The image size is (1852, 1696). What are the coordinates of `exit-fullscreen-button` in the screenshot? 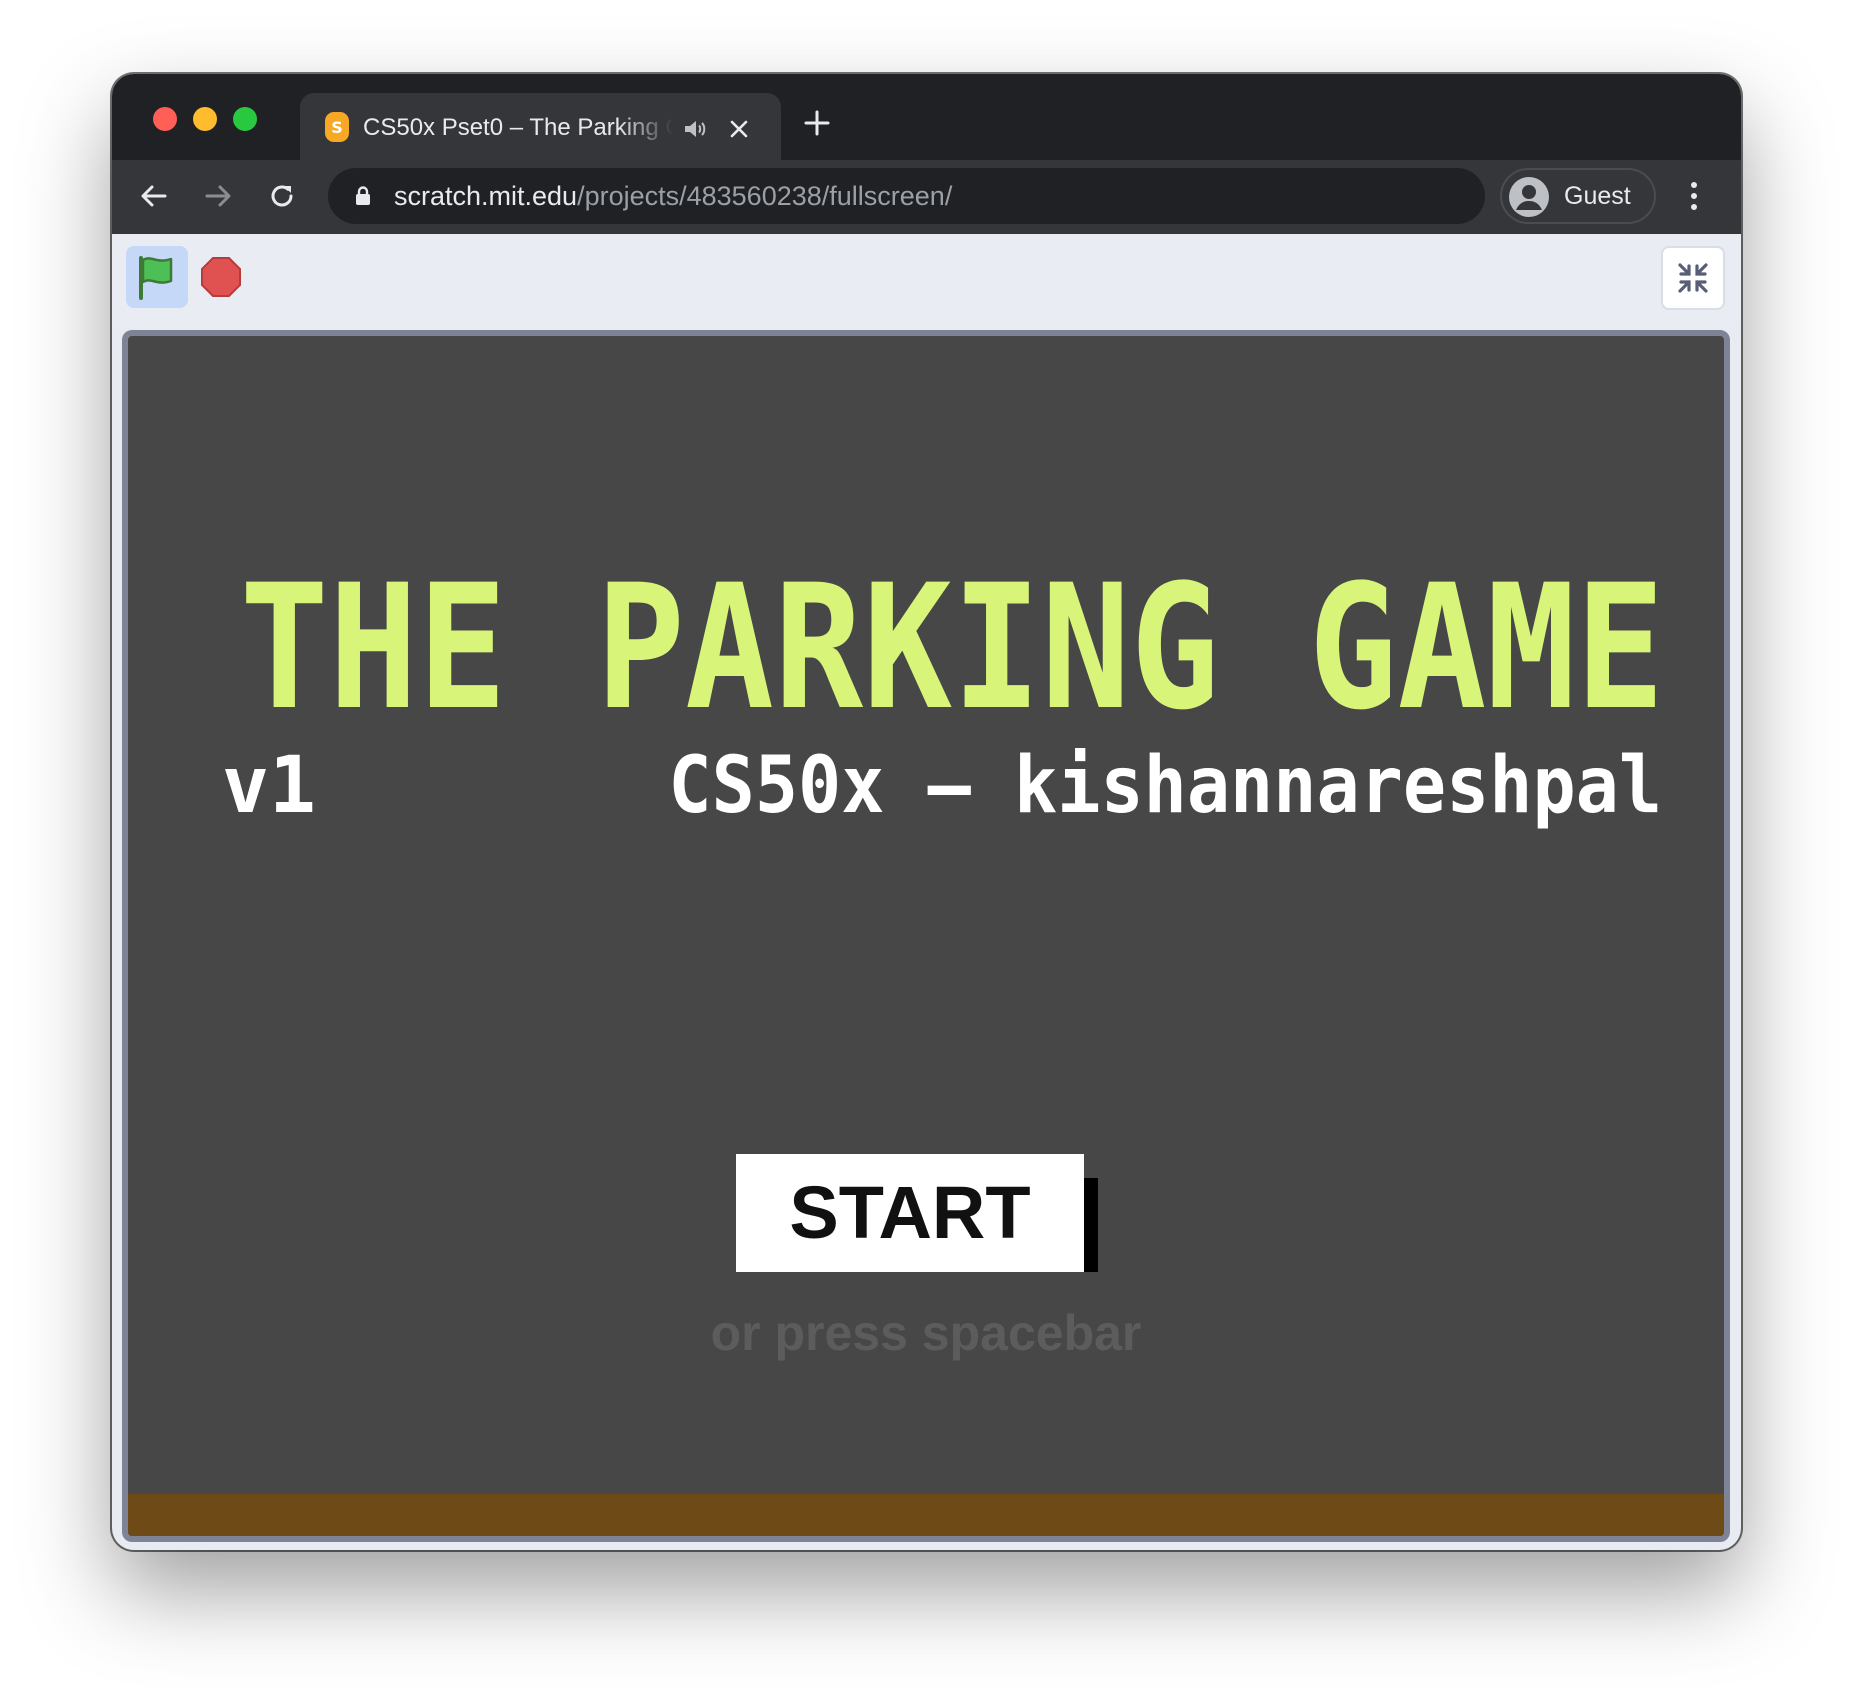 It's located at (1693, 278).